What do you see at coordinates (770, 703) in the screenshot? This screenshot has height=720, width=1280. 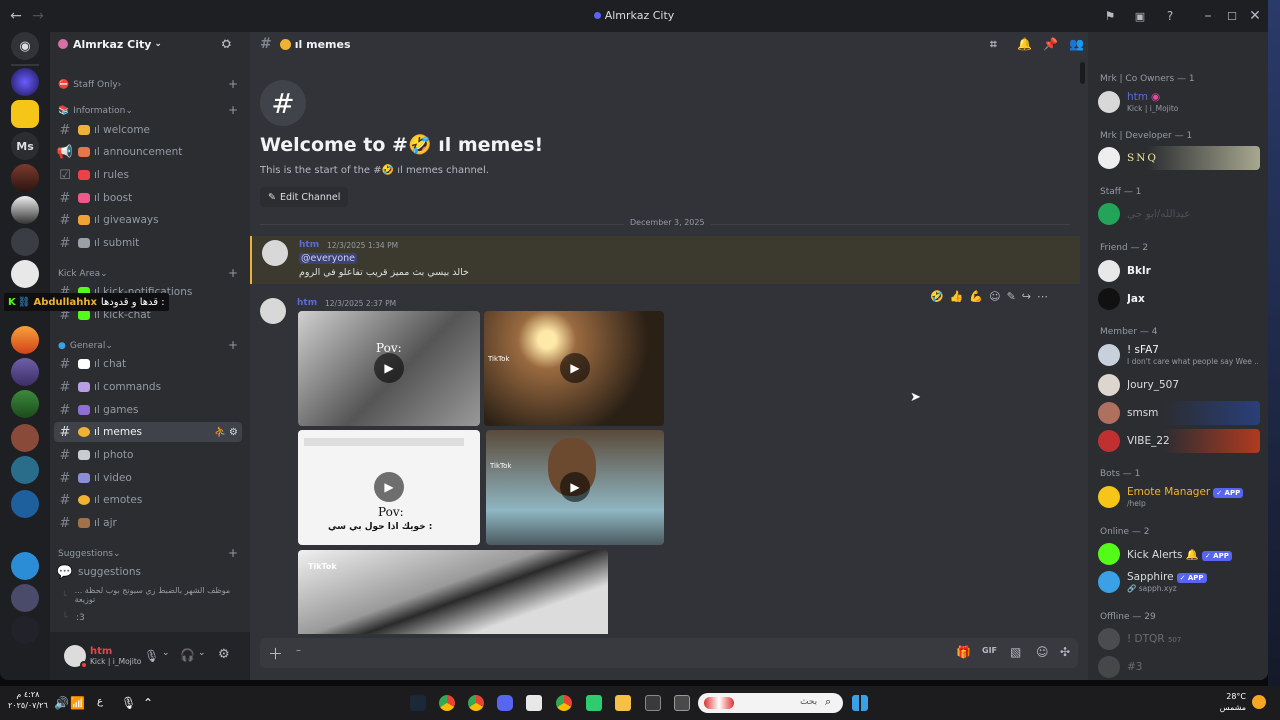 I see `taskbar-search: بحث ⌕` at bounding box center [770, 703].